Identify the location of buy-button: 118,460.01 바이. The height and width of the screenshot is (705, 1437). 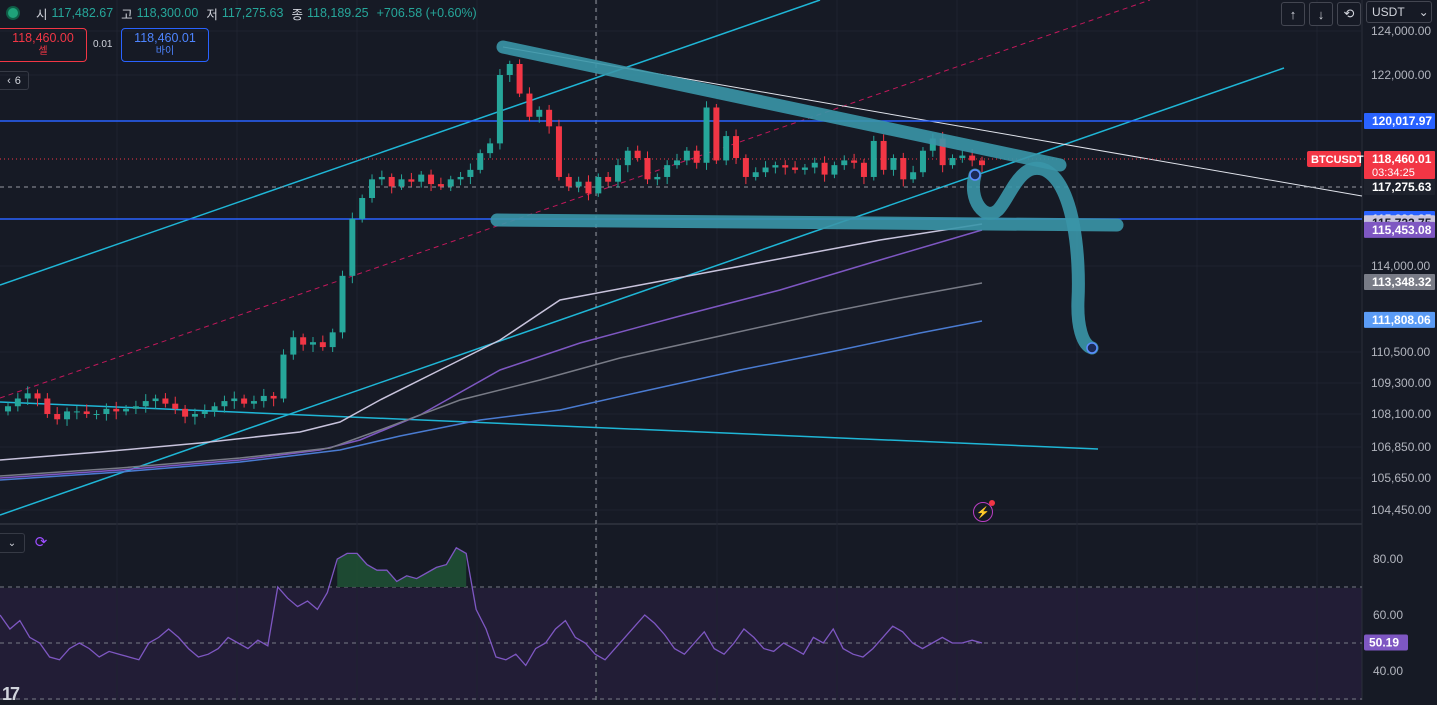
(165, 45).